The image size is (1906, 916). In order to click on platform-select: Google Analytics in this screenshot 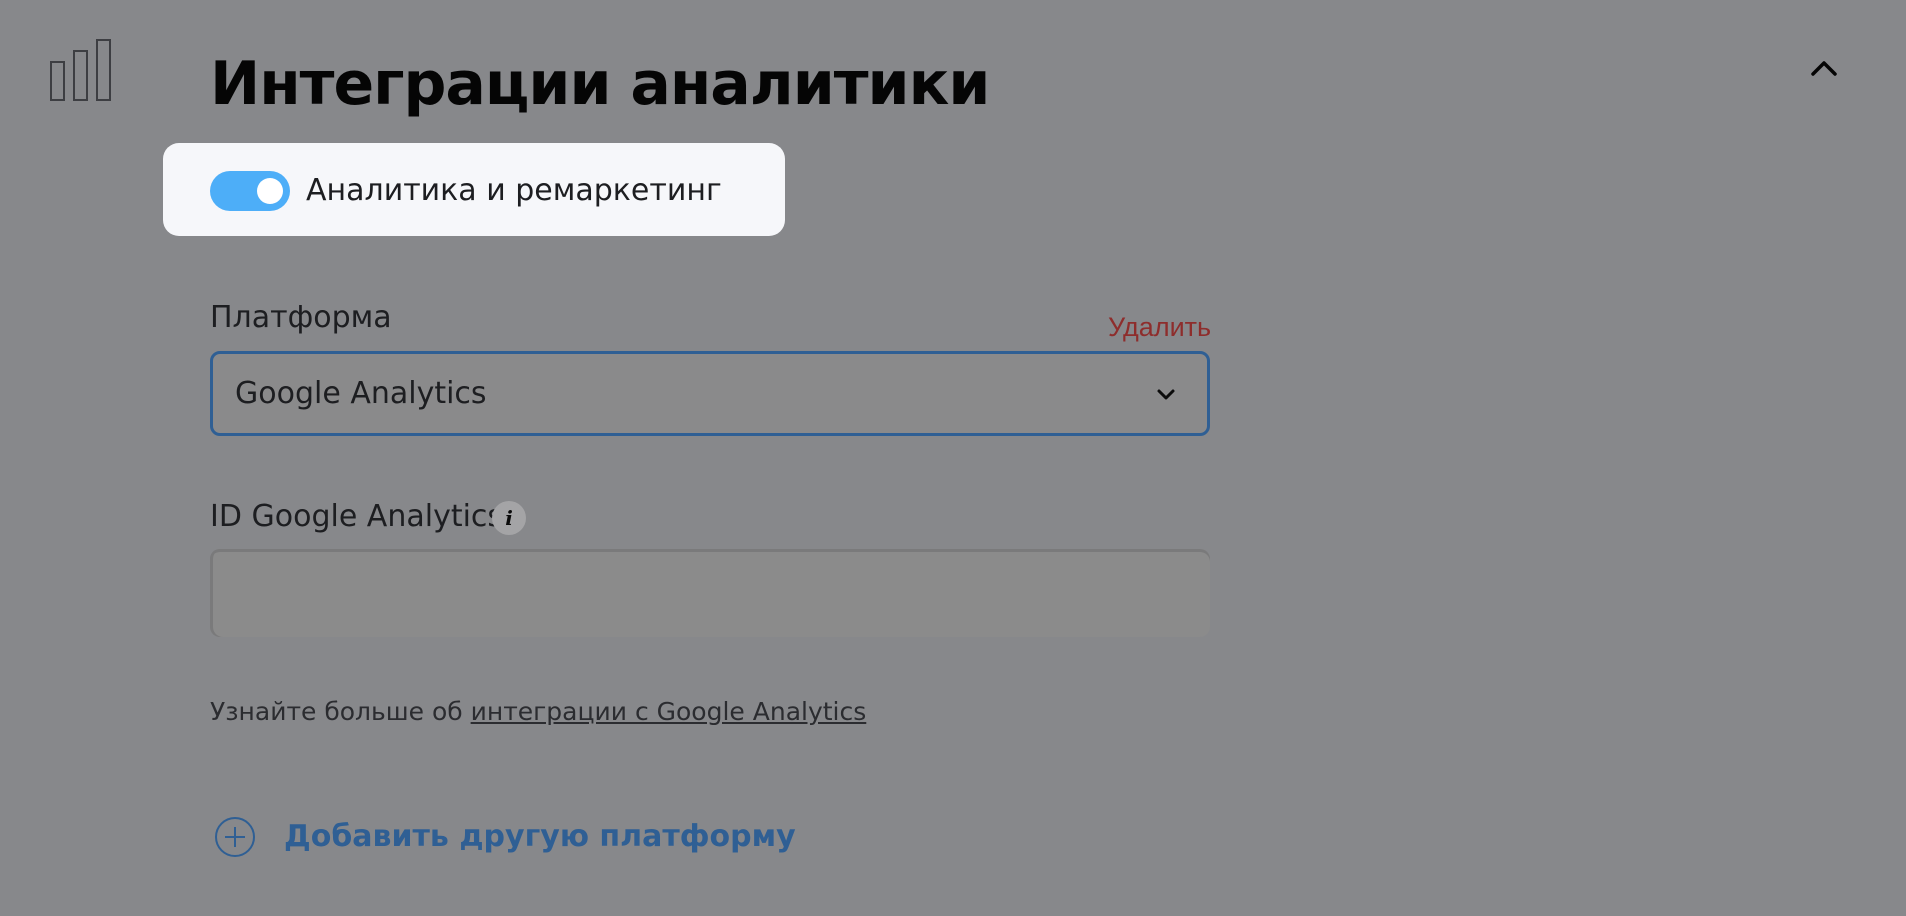, I will do `click(710, 393)`.